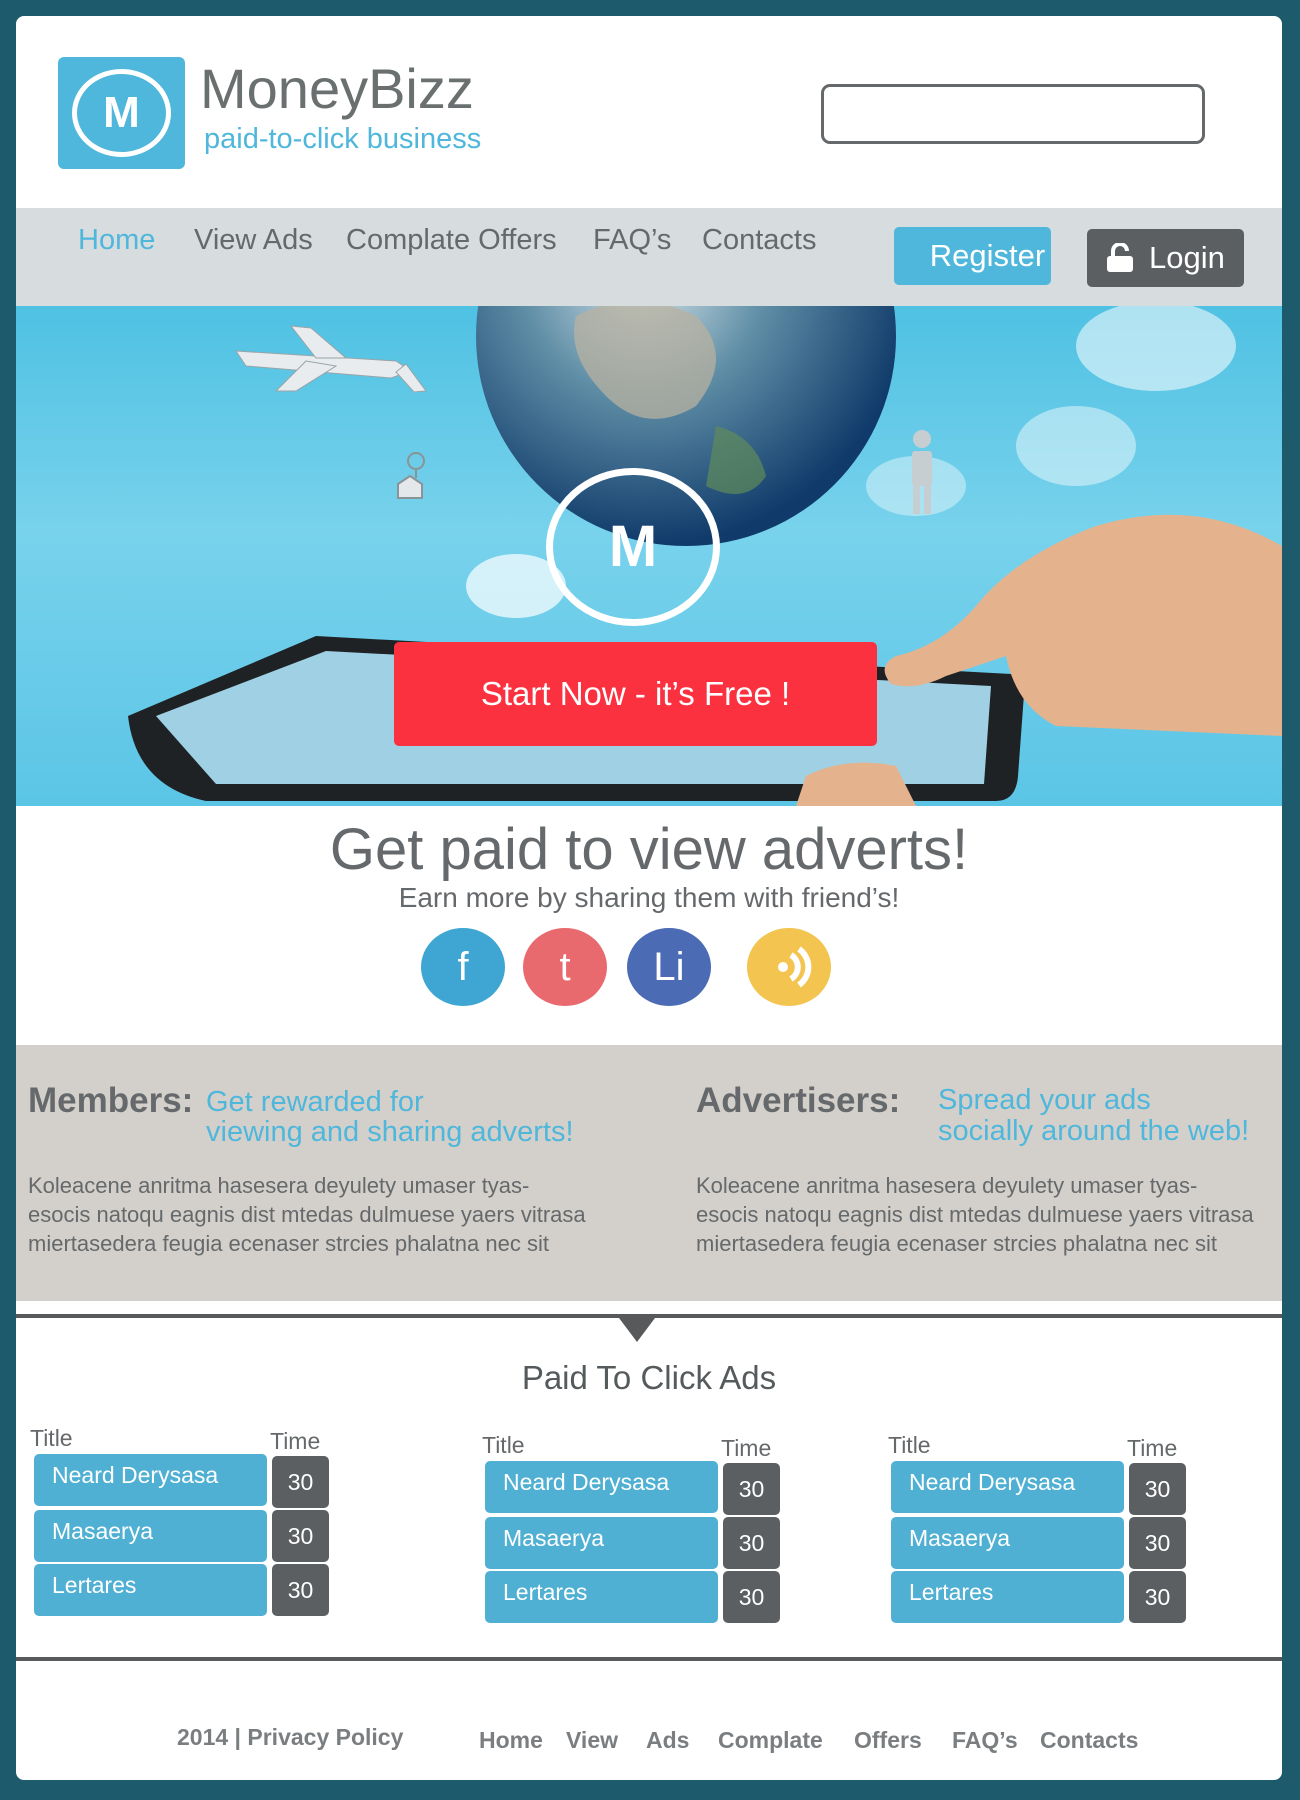 The height and width of the screenshot is (1800, 1300). I want to click on col2-title-label: Title, so click(503, 1445).